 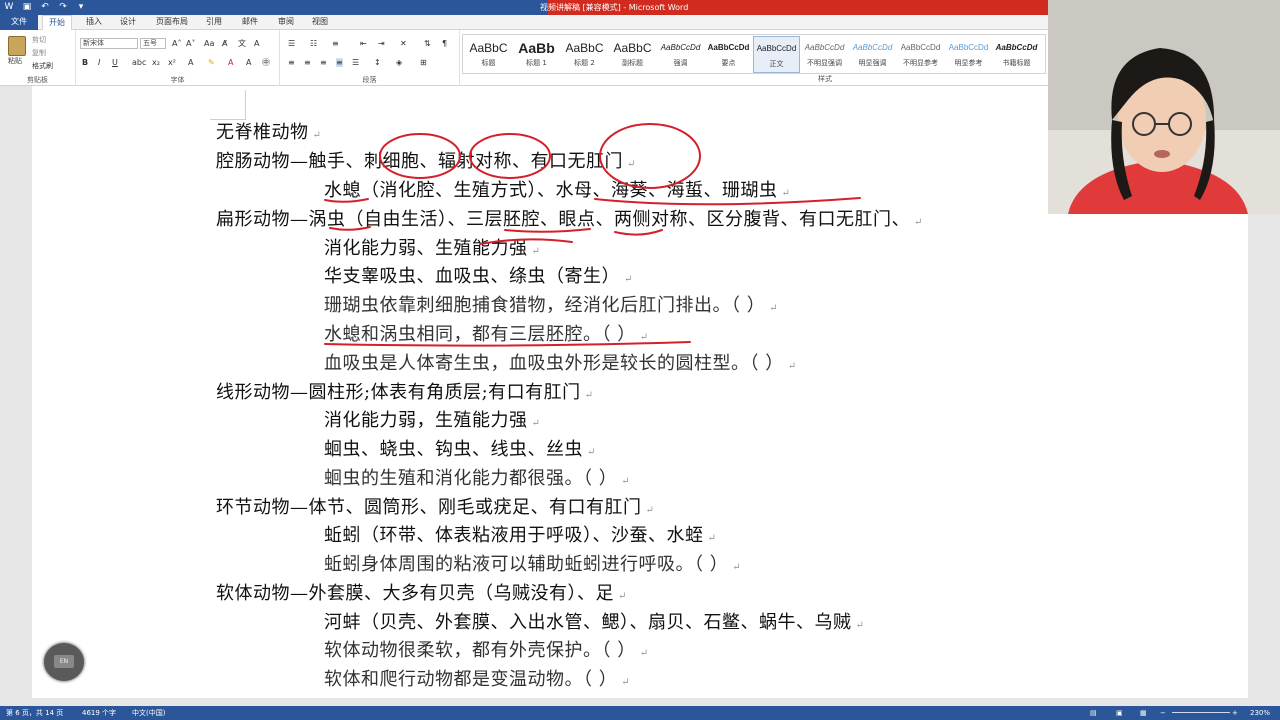 What do you see at coordinates (335, 43) in the screenshot?
I see `multilevel-list-icon: ≡` at bounding box center [335, 43].